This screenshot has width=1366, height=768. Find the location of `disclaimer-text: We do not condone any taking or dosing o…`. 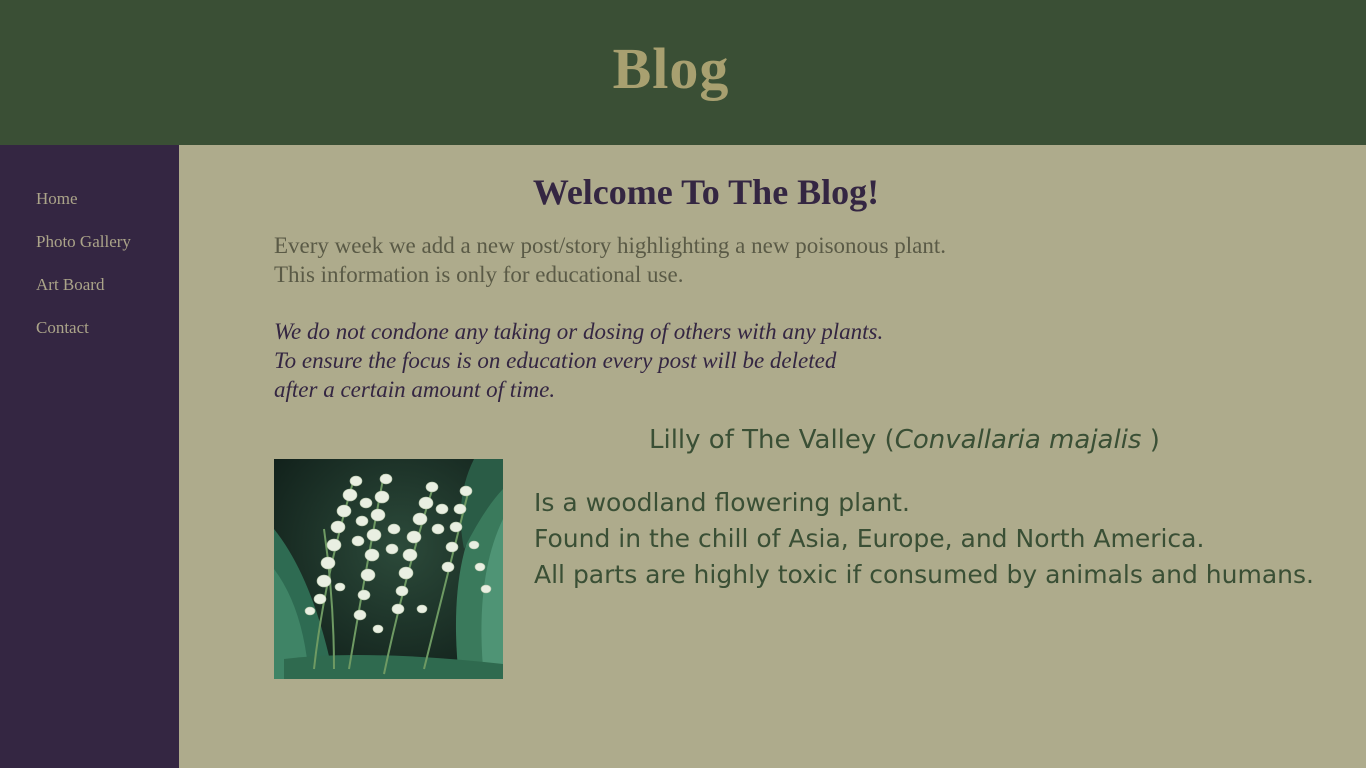

disclaimer-text: We do not condone any taking or dosing o… is located at coordinates (578, 360).